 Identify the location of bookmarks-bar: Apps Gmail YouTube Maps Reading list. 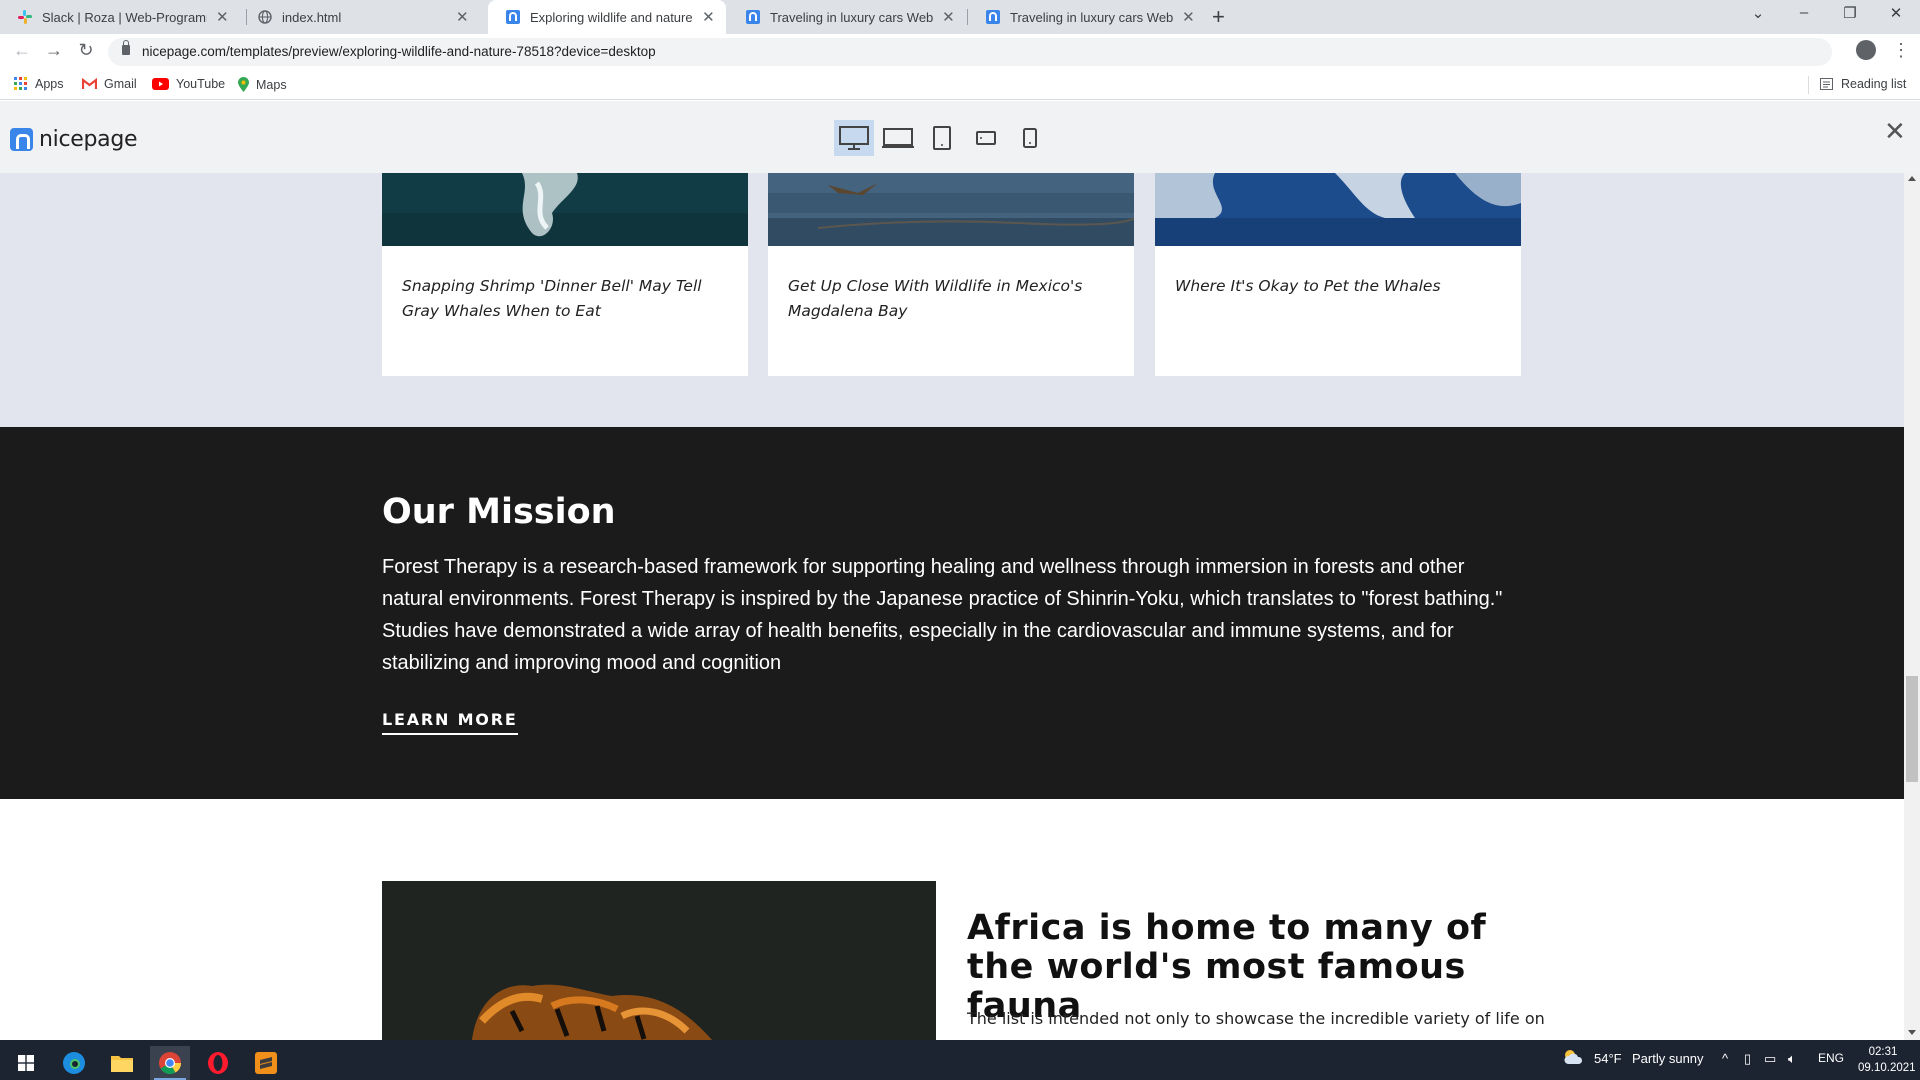
(960, 85).